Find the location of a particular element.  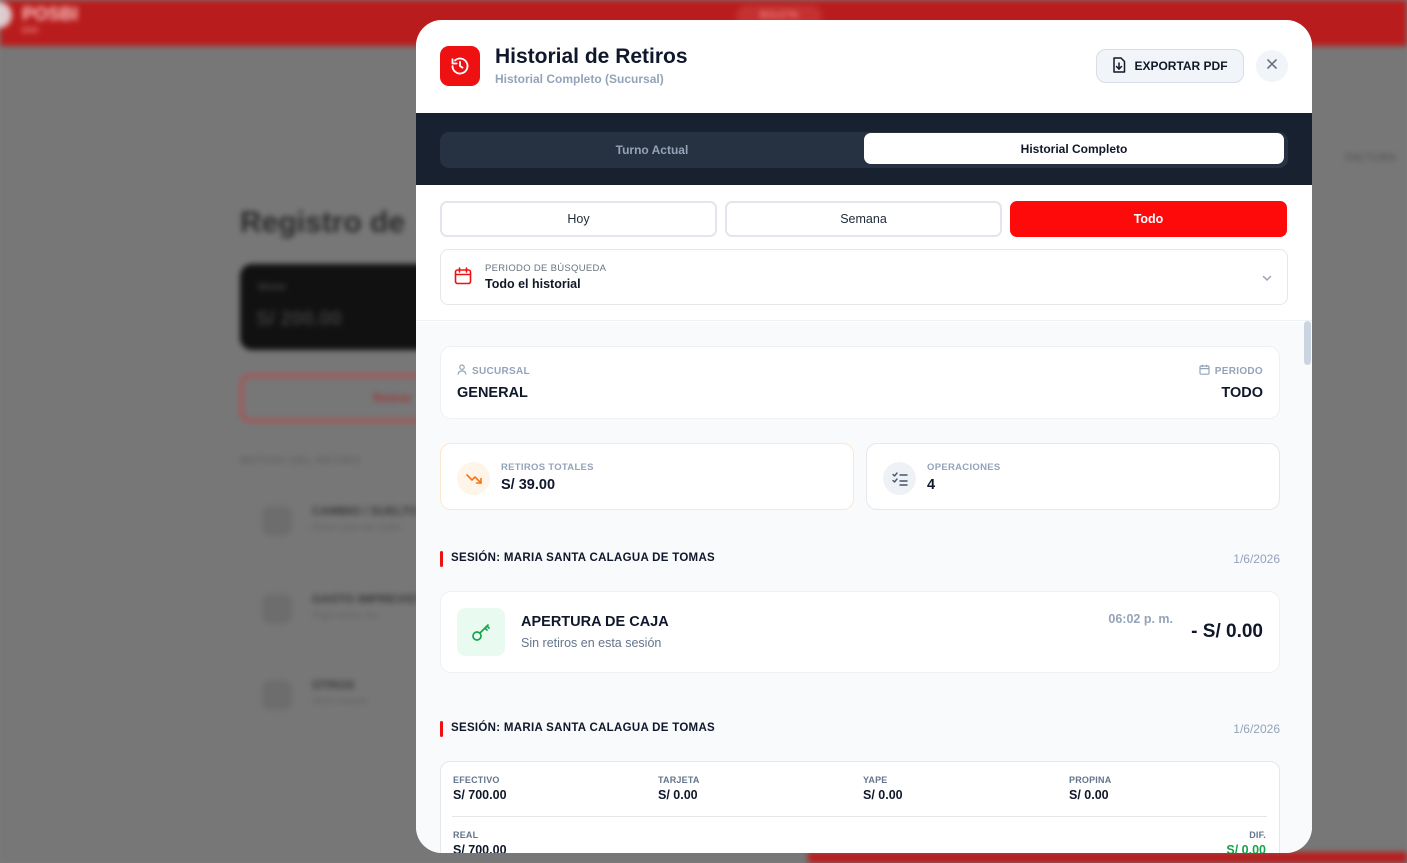

close-button is located at coordinates (1272, 66).